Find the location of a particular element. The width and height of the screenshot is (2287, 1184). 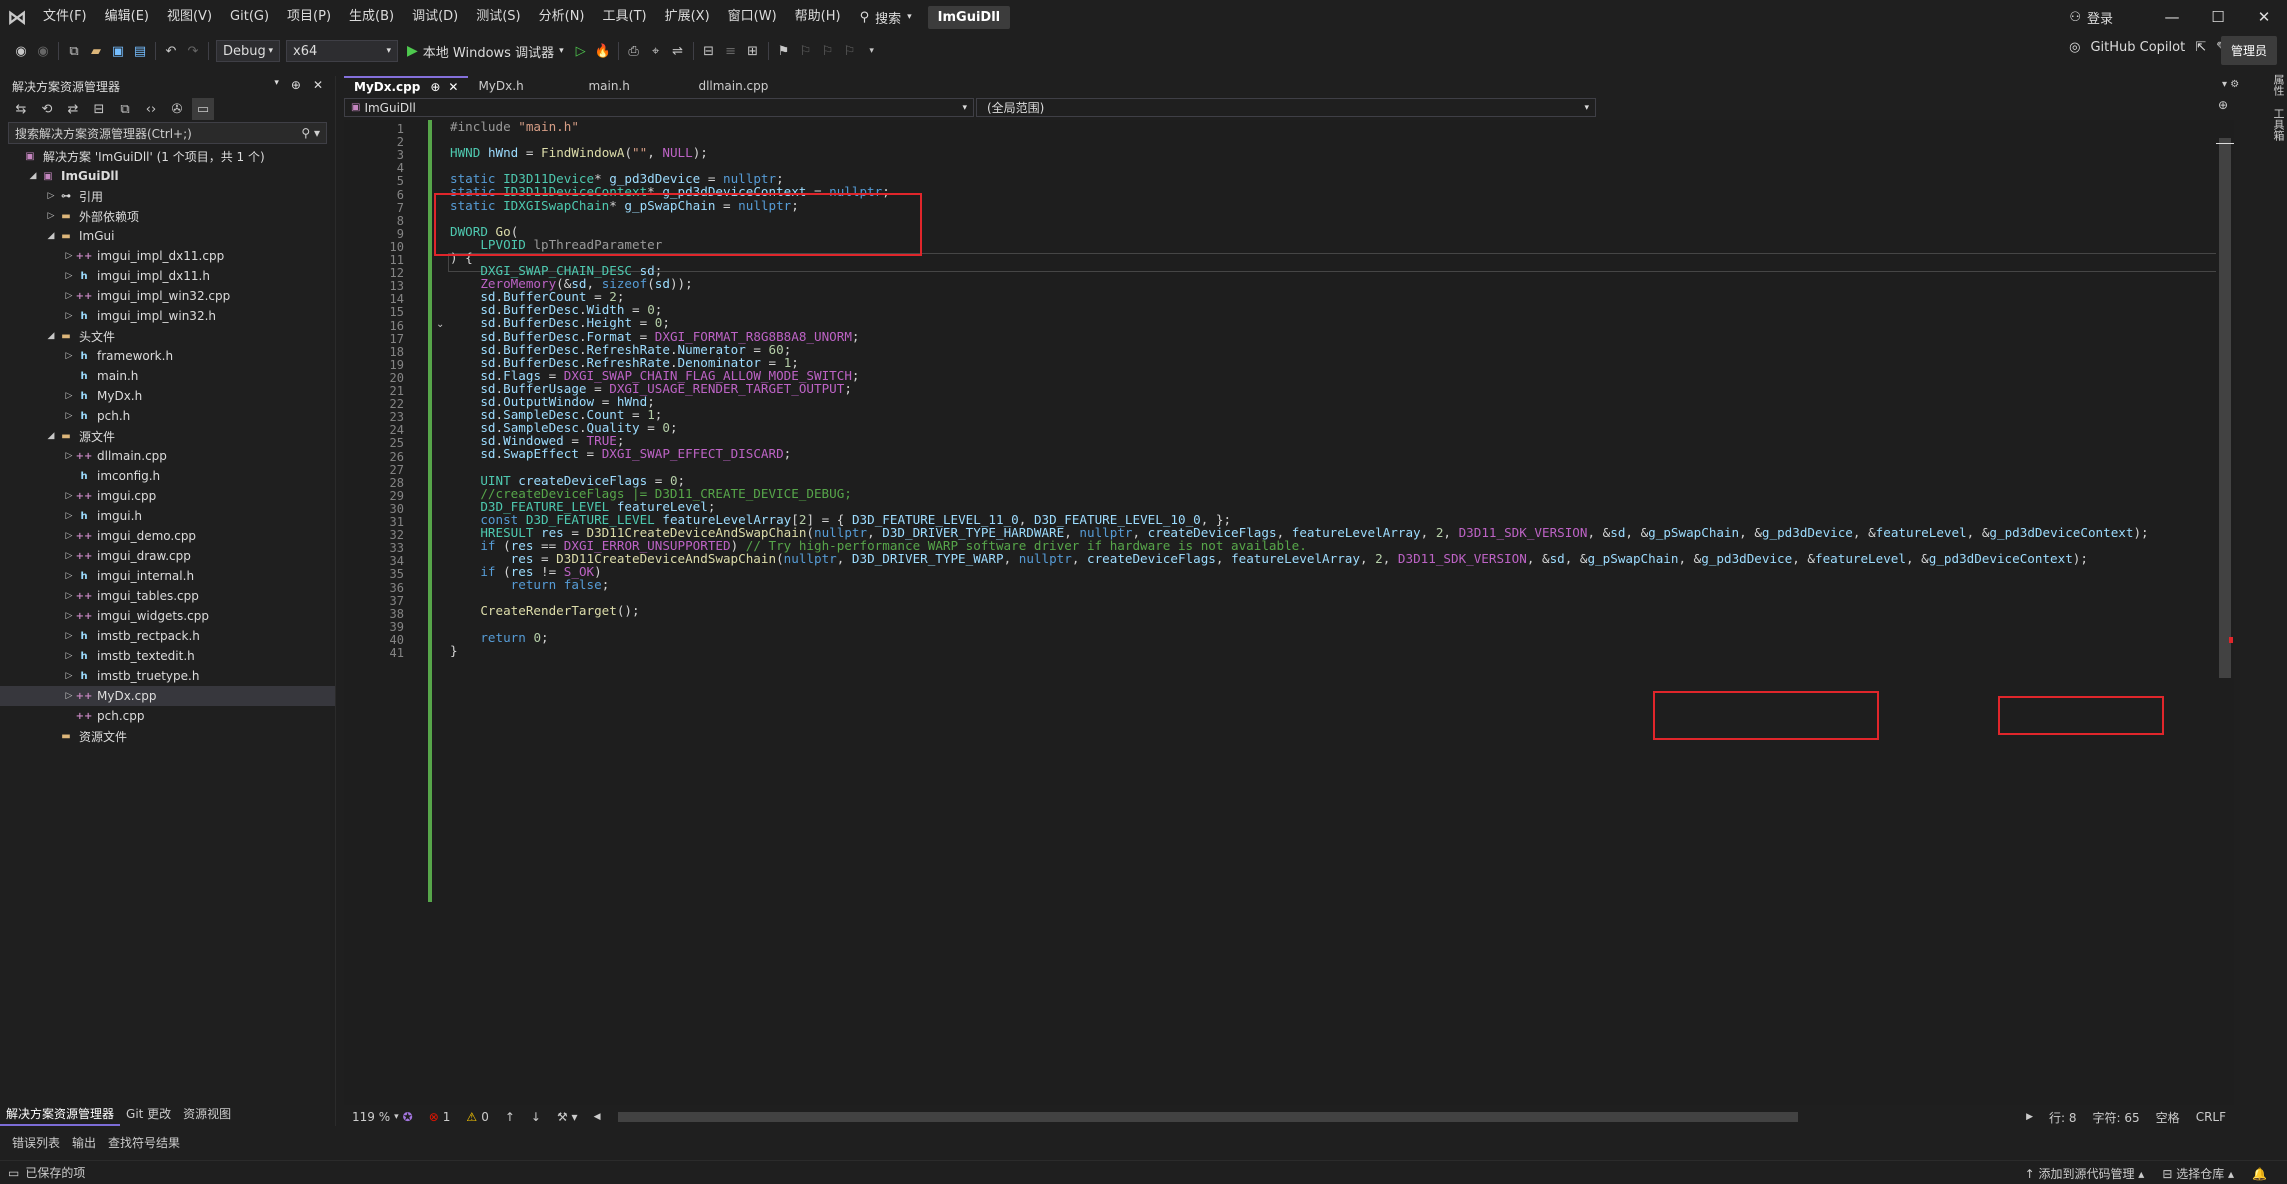

tree-item: ▷ ++ imgui_impl_dx11.cpp is located at coordinates (167, 256).